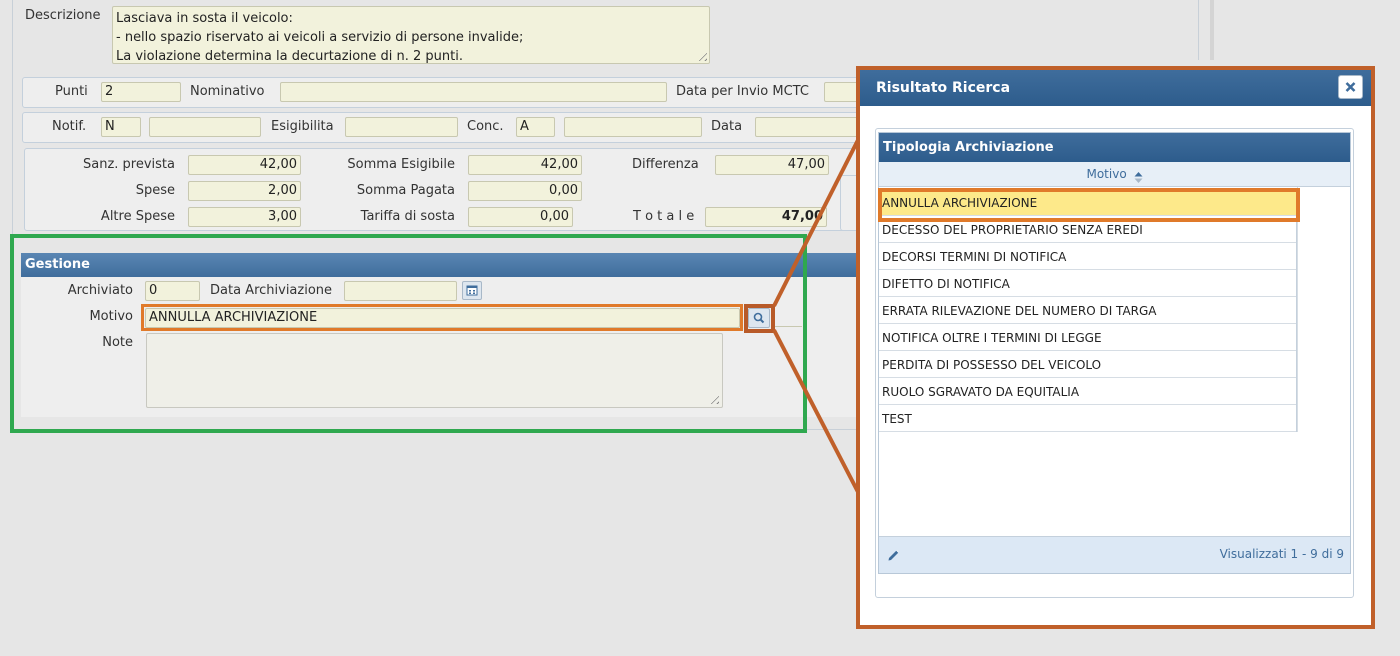  What do you see at coordinates (1088, 284) in the screenshot?
I see `list-item: DIFETTO DI NOTIFICA` at bounding box center [1088, 284].